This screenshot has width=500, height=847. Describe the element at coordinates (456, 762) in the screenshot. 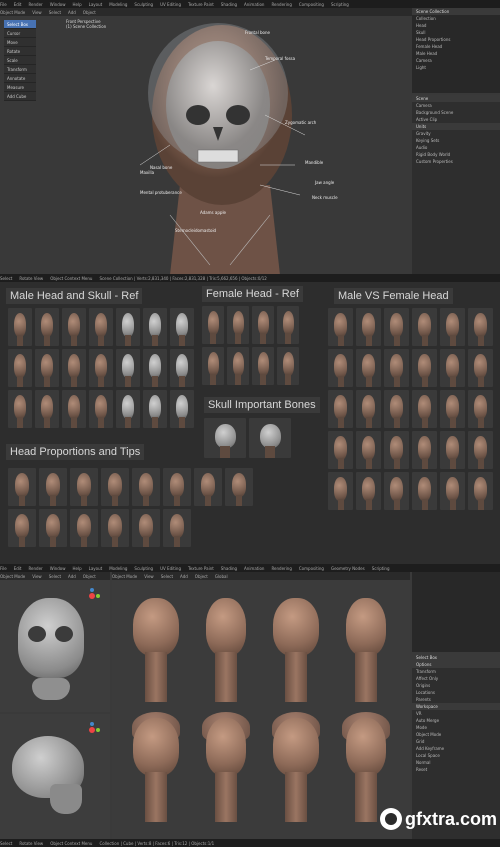

I see `prop-row-15: Normal` at that location.